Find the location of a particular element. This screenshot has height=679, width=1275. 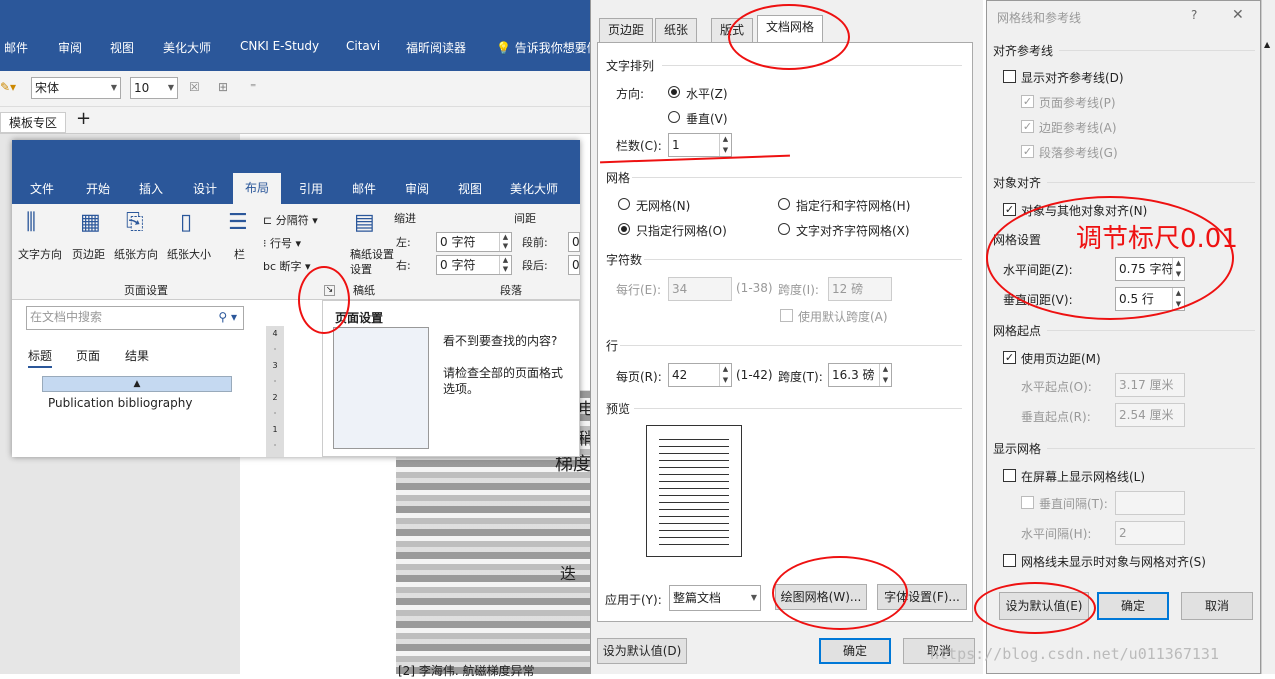

per-line-input: 34 is located at coordinates (700, 289).